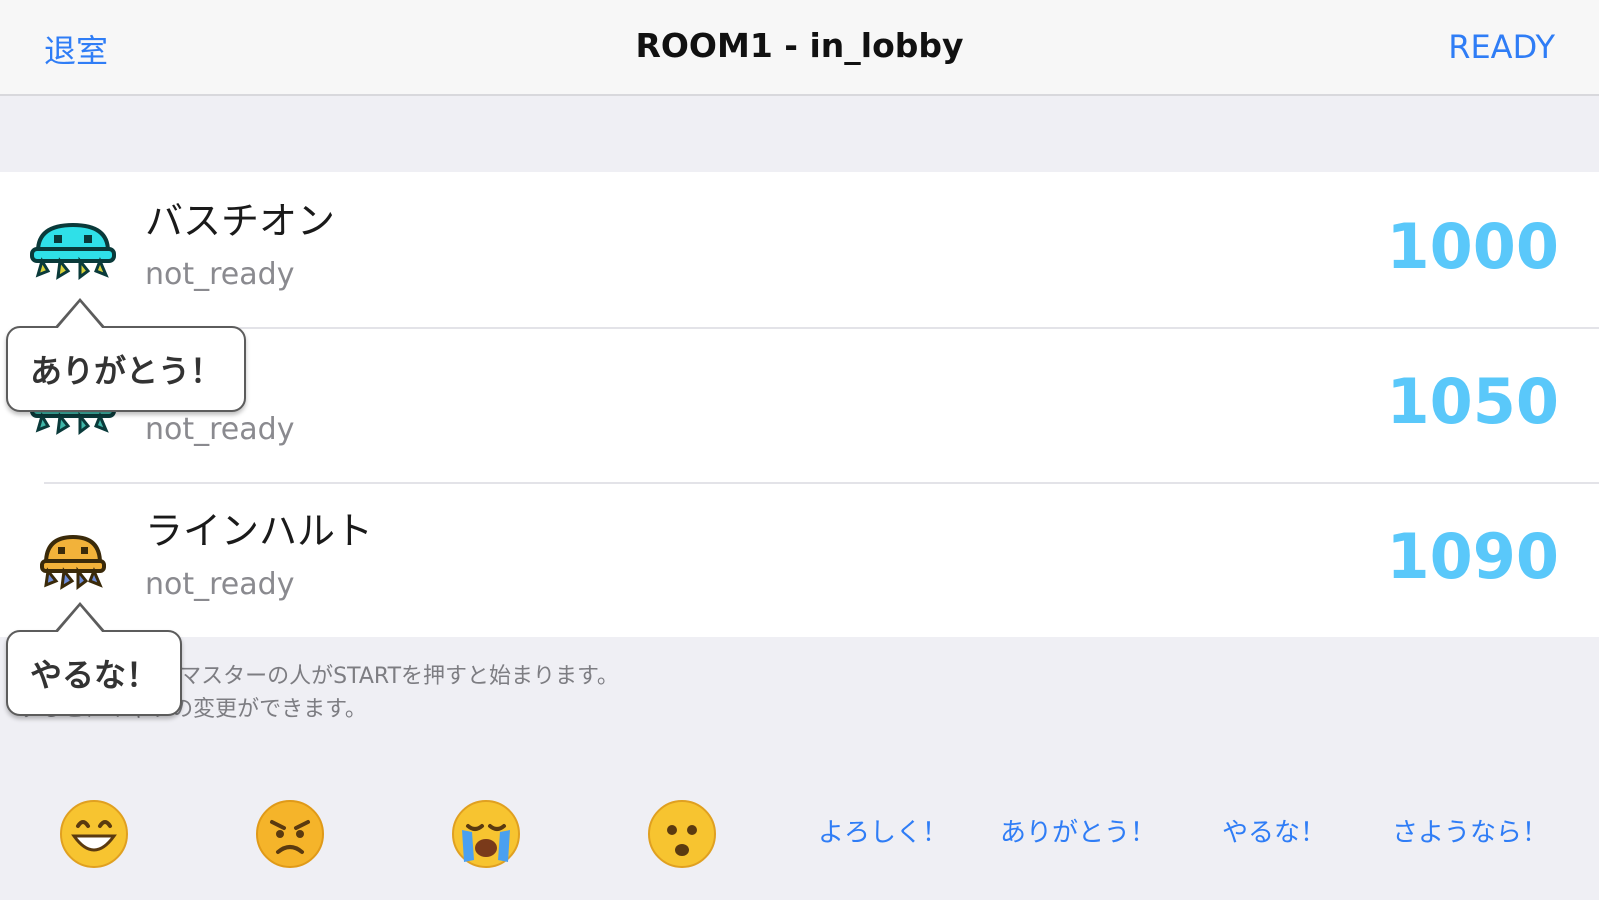 This screenshot has height=900, width=1599. I want to click on frowning-face-icon, so click(682, 834).